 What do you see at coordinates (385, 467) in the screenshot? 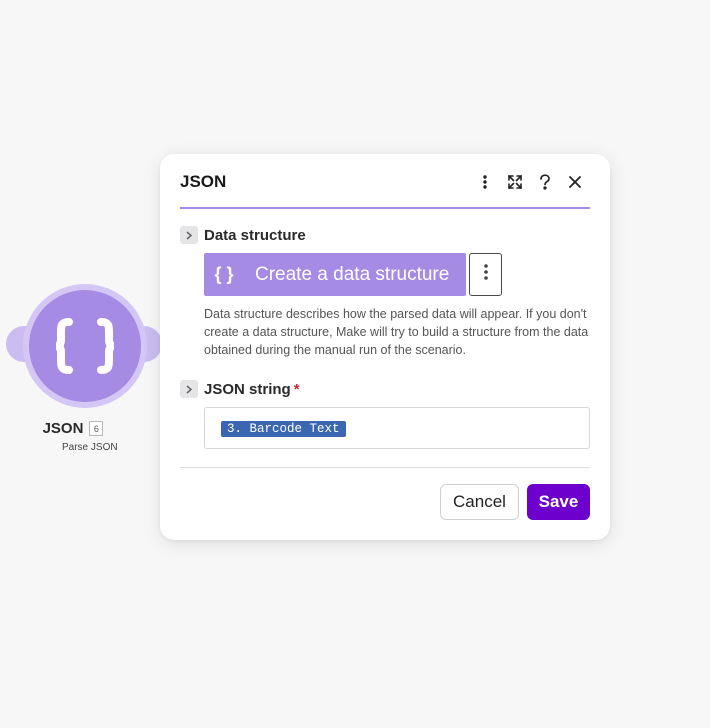
I see `footer-divider` at bounding box center [385, 467].